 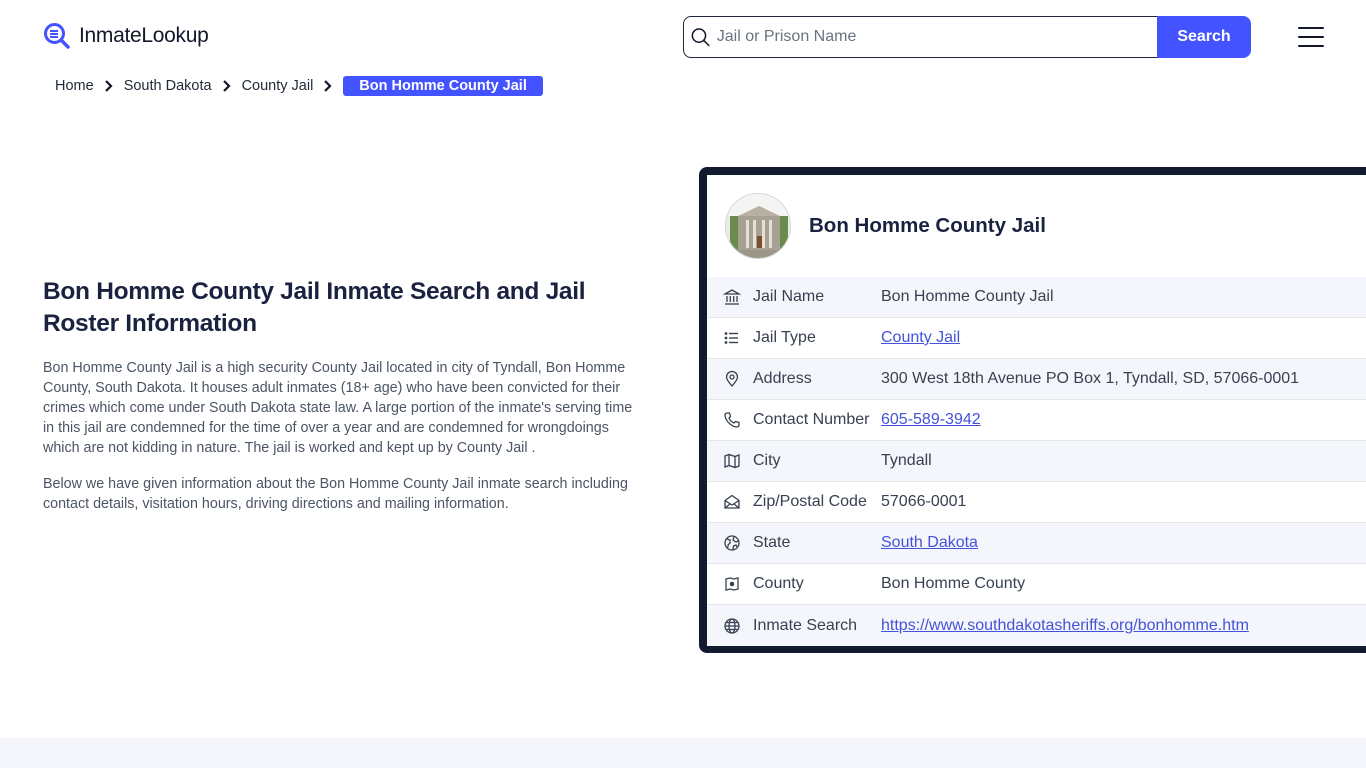 What do you see at coordinates (1036, 338) in the screenshot?
I see `detail-row-jail-type: Jail Type County Jail` at bounding box center [1036, 338].